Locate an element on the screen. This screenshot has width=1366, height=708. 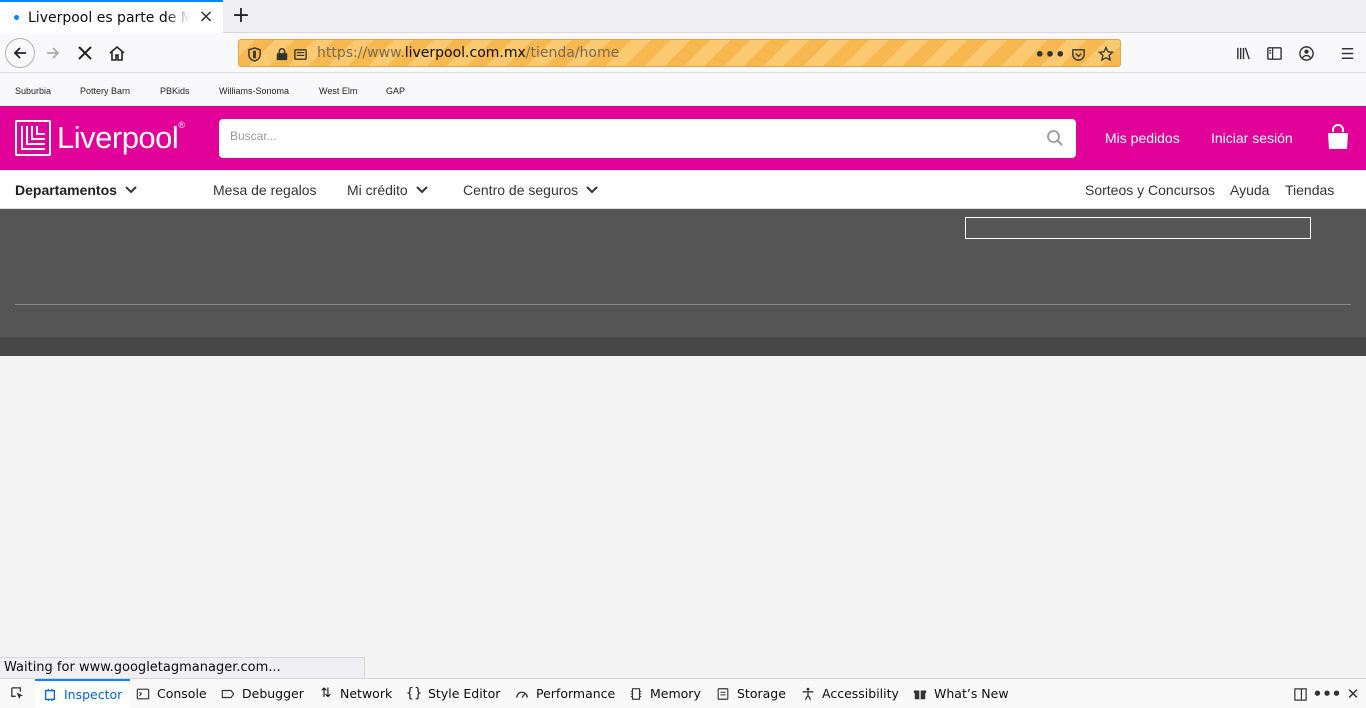
bookmark-pbkids: PBKids is located at coordinates (175, 91).